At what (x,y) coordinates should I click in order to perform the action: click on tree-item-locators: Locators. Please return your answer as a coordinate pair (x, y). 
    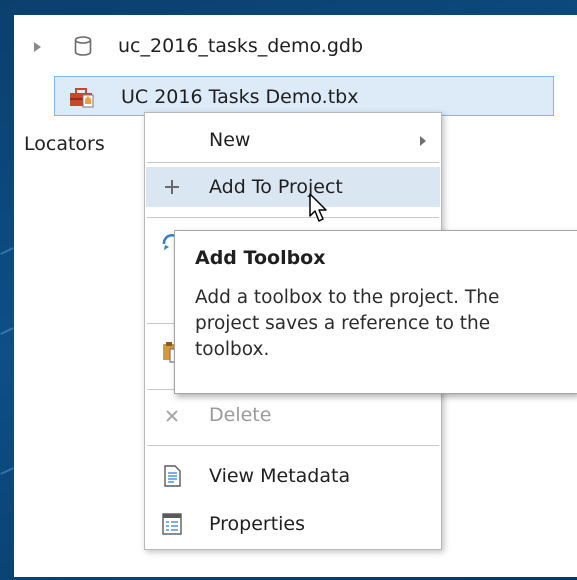
    Looking at the image, I should click on (64, 144).